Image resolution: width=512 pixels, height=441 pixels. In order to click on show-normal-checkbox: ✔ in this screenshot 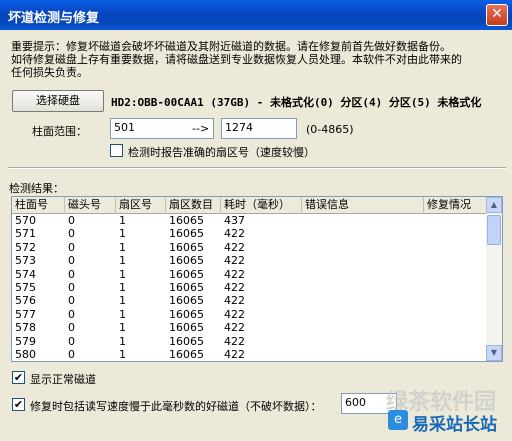, I will do `click(18, 377)`.